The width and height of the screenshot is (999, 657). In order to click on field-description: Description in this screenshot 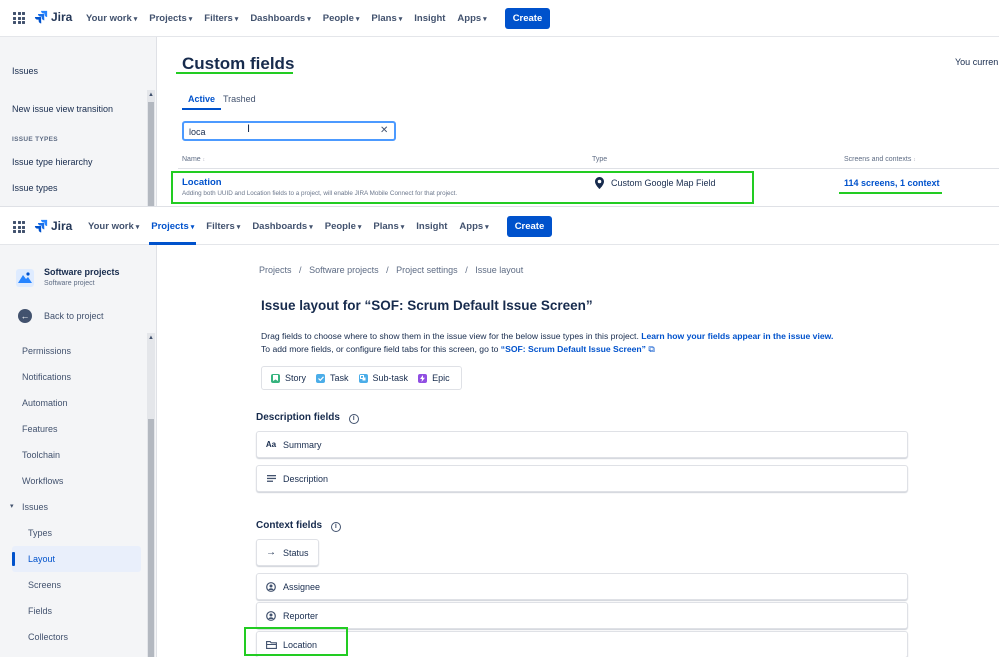, I will do `click(582, 478)`.